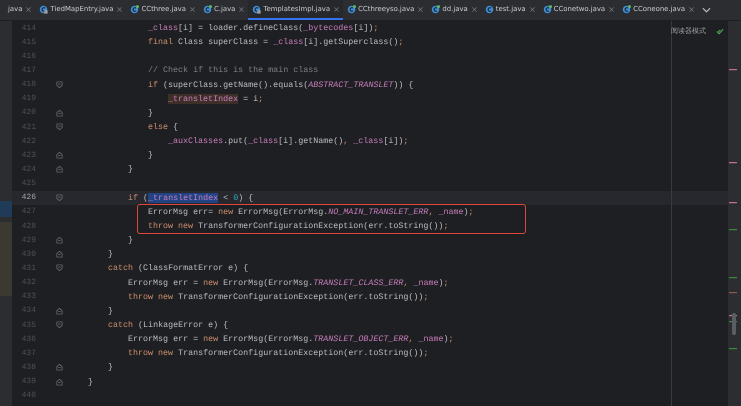 This screenshot has width=741, height=406. What do you see at coordinates (168, 325) in the screenshot?
I see `code-line: catch (LinkageError e) {` at bounding box center [168, 325].